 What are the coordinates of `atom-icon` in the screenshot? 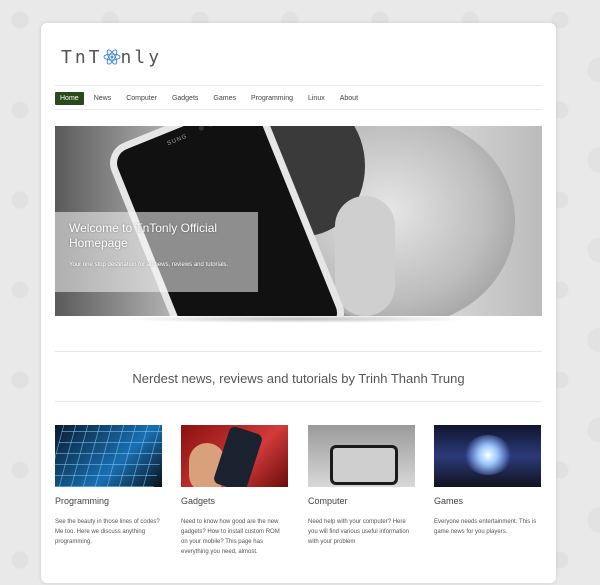 It's located at (112, 57).